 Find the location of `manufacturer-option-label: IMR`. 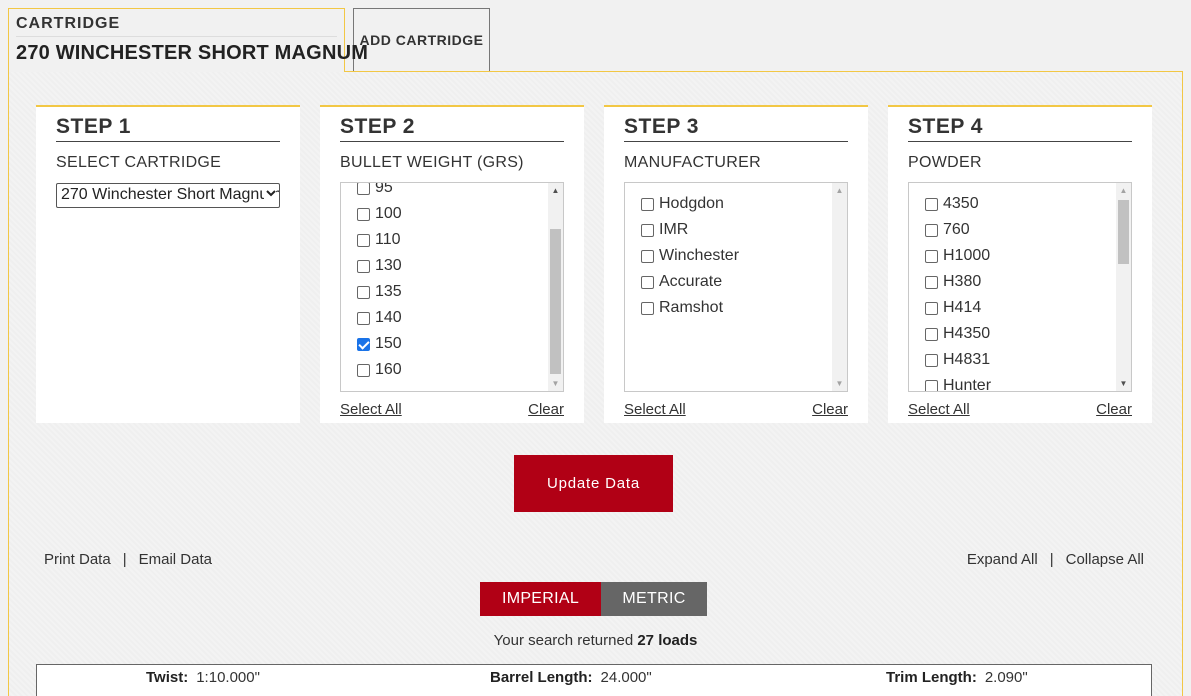

manufacturer-option-label: IMR is located at coordinates (674, 229).